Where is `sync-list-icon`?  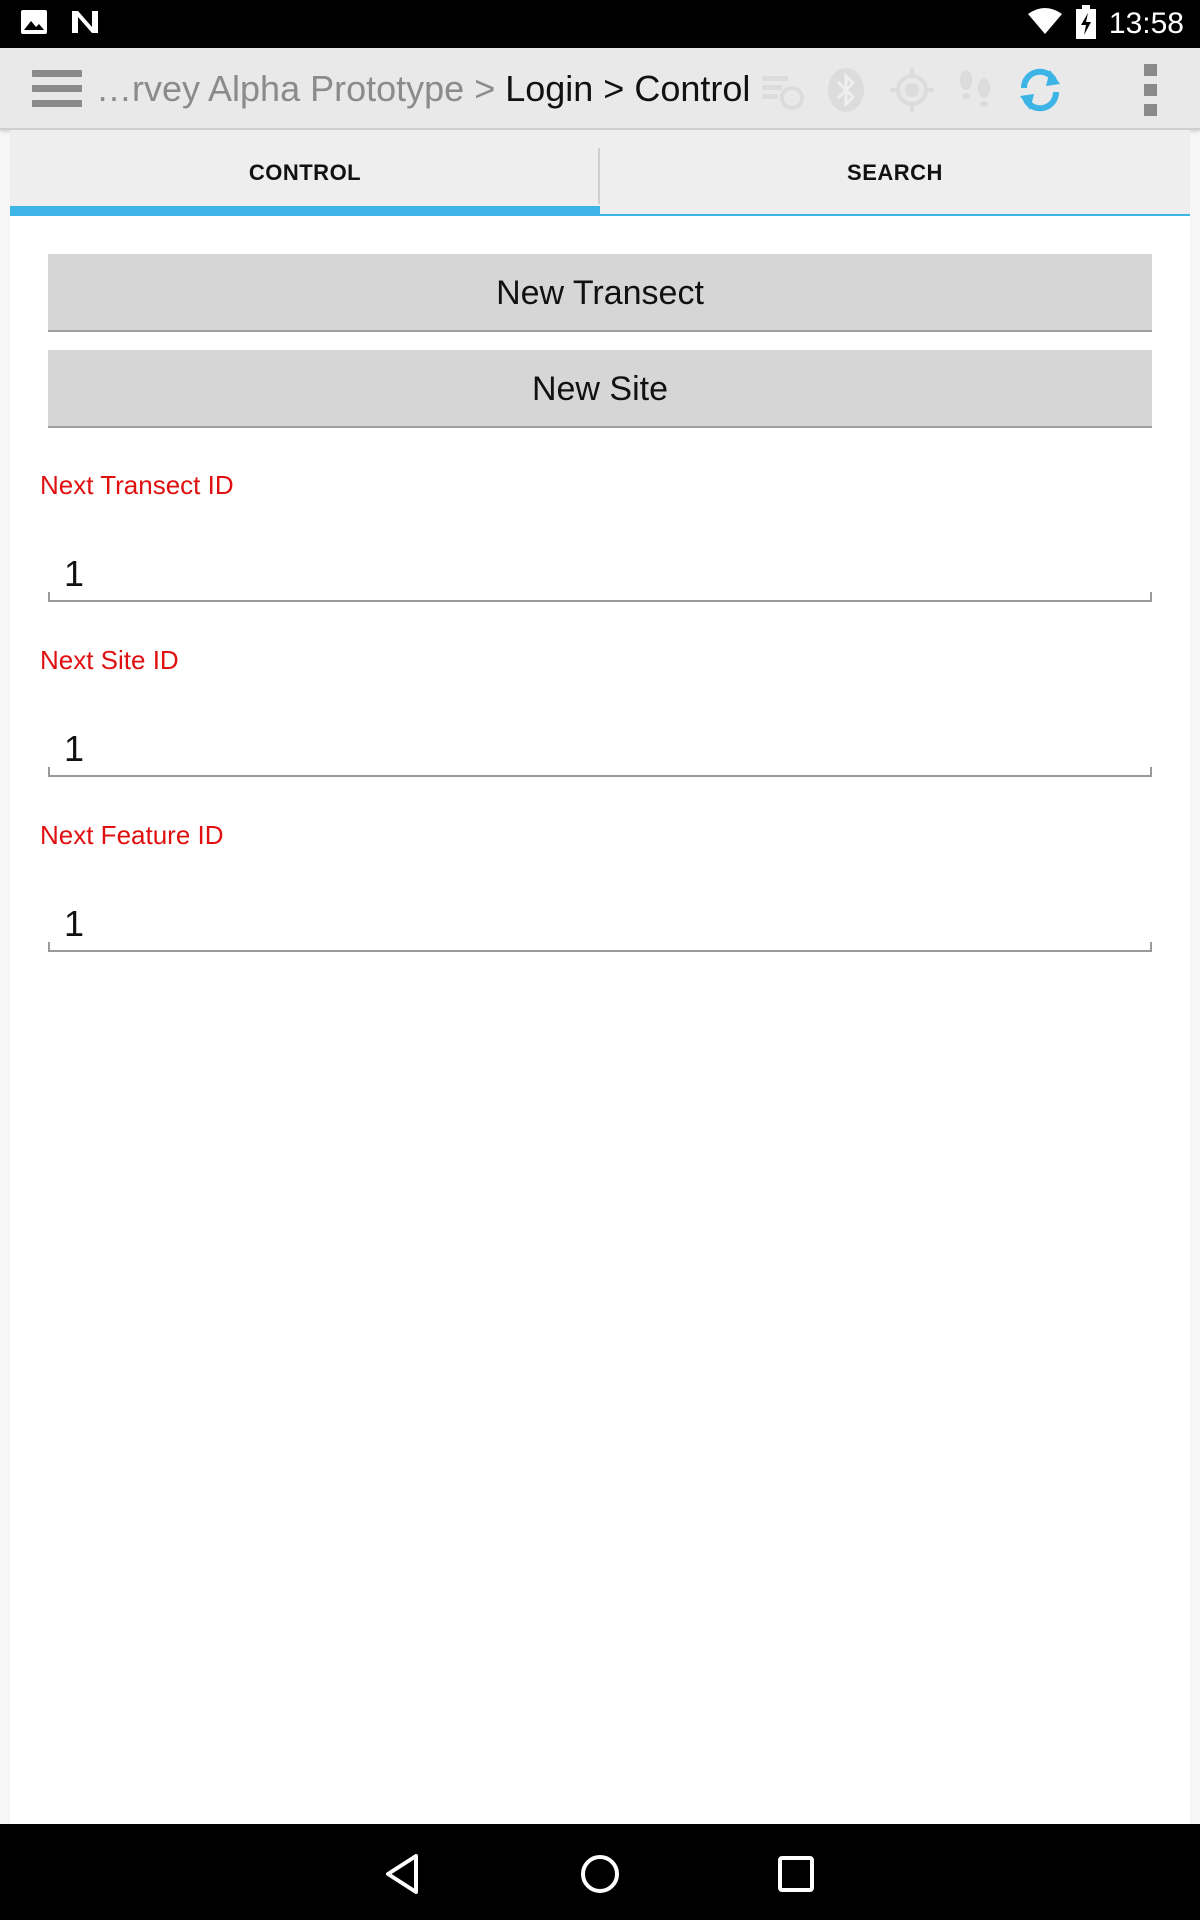
sync-list-icon is located at coordinates (782, 90).